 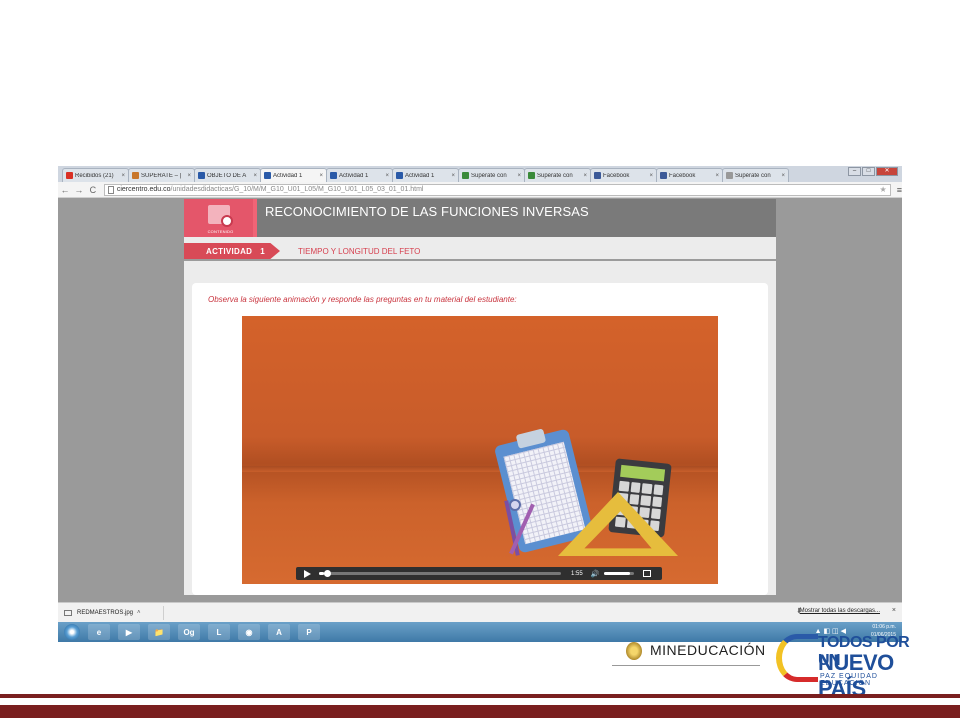 What do you see at coordinates (99, 632) in the screenshot?
I see `taskbar-app-icon: e` at bounding box center [99, 632].